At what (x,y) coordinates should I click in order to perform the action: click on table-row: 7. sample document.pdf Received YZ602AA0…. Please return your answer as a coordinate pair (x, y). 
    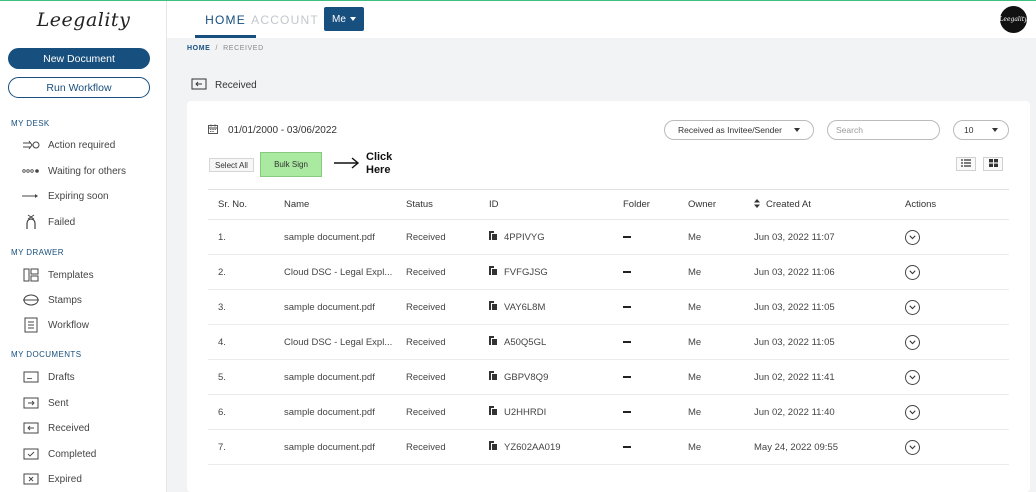
    Looking at the image, I should click on (608, 447).